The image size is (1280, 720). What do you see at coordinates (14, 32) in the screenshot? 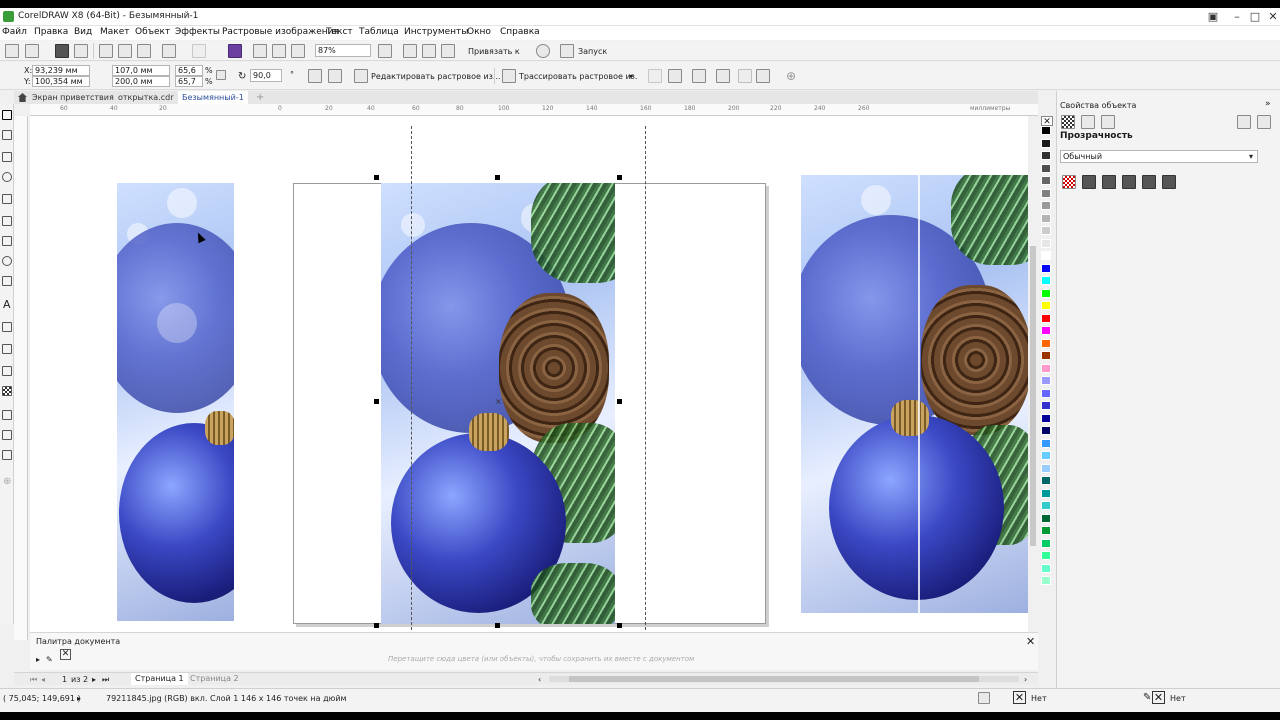
I see `menu-file: Файл` at bounding box center [14, 32].